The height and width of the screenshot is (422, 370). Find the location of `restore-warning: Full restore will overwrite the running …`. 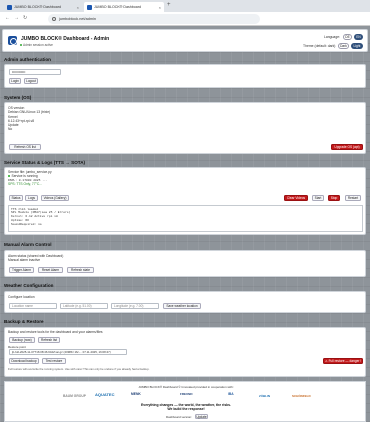

restore-warning: Full restore will overwrite the running … is located at coordinates (79, 369).